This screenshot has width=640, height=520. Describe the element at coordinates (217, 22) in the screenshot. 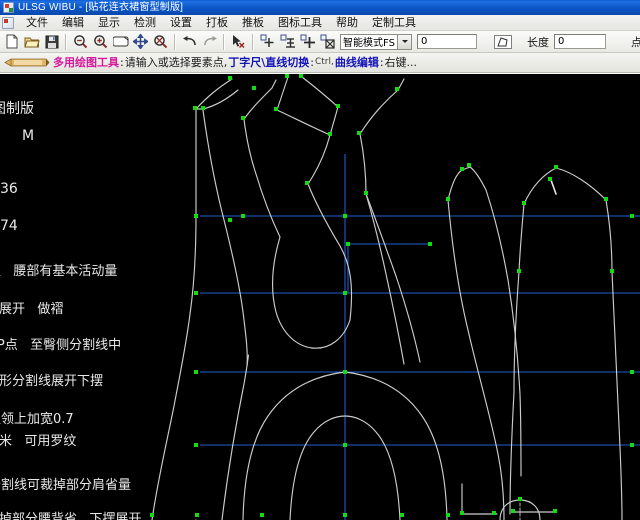

I see `menu-item-pattern: 打板` at that location.